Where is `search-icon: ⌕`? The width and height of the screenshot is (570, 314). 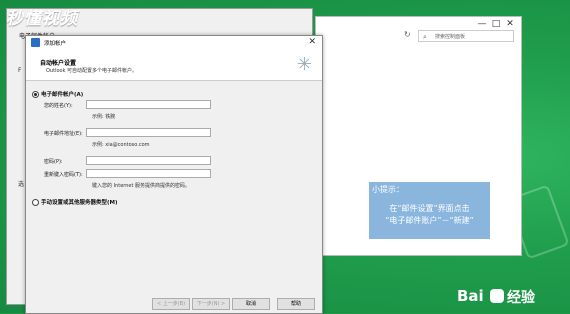
search-icon: ⌕ is located at coordinates (425, 37).